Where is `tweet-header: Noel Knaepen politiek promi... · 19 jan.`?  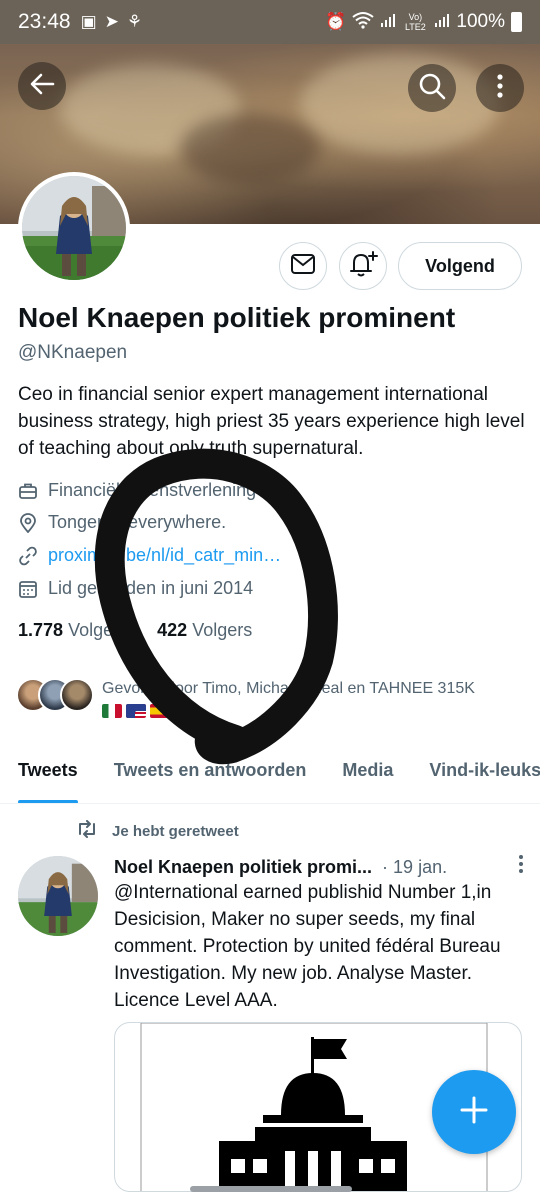 tweet-header: Noel Knaepen politiek promi... · 19 jan. is located at coordinates (319, 867).